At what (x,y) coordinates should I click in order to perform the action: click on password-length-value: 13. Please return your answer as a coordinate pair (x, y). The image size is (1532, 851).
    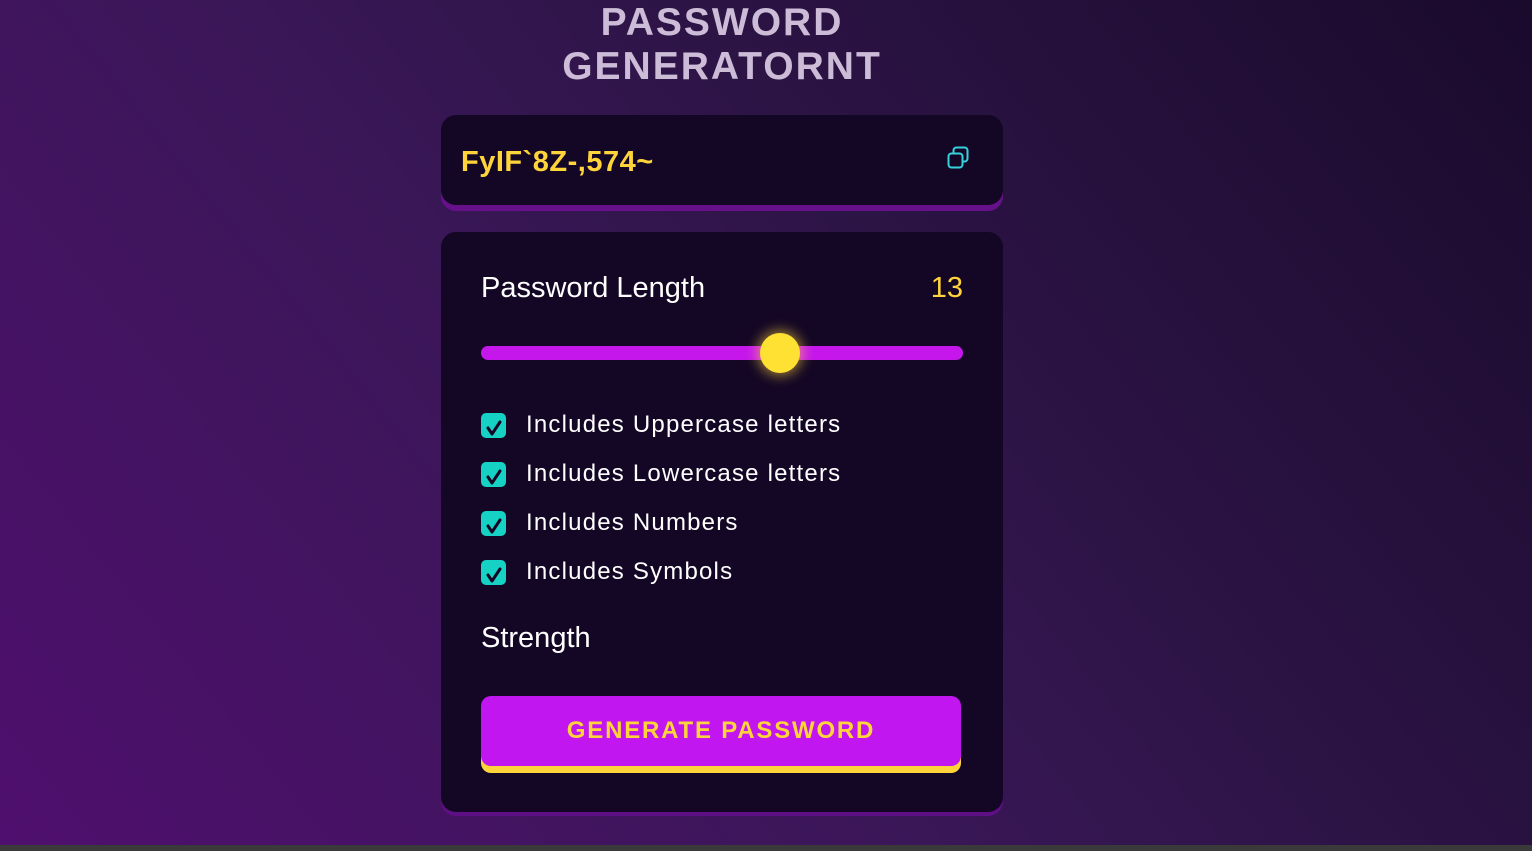
    Looking at the image, I should click on (946, 288).